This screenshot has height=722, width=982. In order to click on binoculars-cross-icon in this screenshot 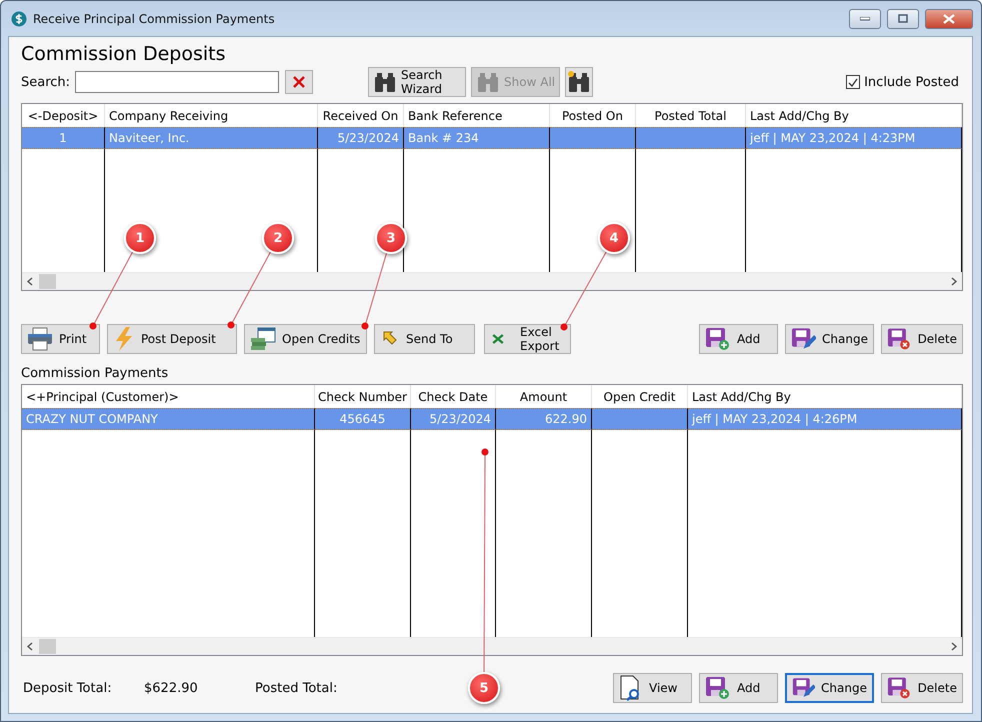, I will do `click(488, 82)`.